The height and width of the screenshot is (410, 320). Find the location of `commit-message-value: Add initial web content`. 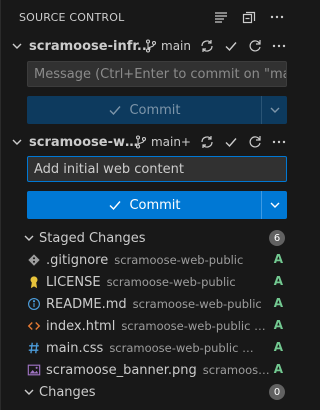

commit-message-value: Add initial web content is located at coordinates (109, 169).